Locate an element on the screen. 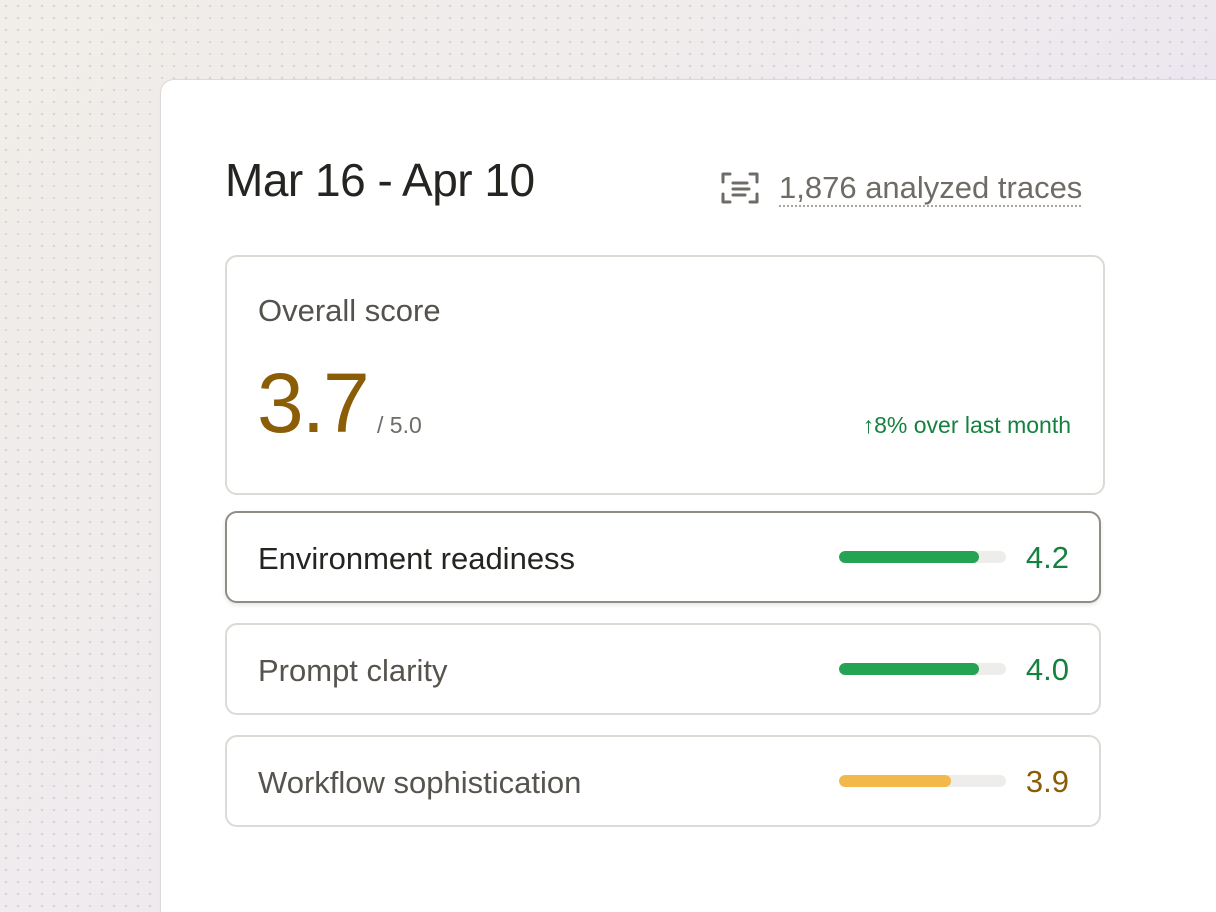 This screenshot has height=912, width=1216. overall-score-value: 3.7 is located at coordinates (313, 403).